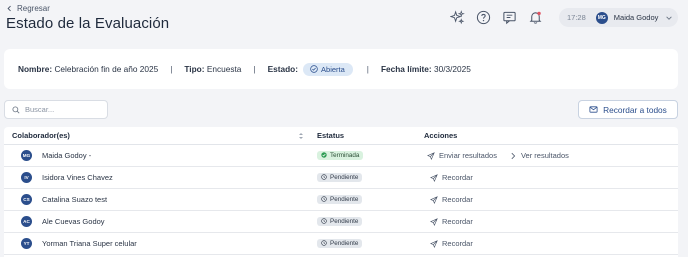 Image resolution: width=688 pixels, height=257 pixels. Describe the element at coordinates (224, 69) in the screenshot. I see `type-value: Encuesta` at that location.